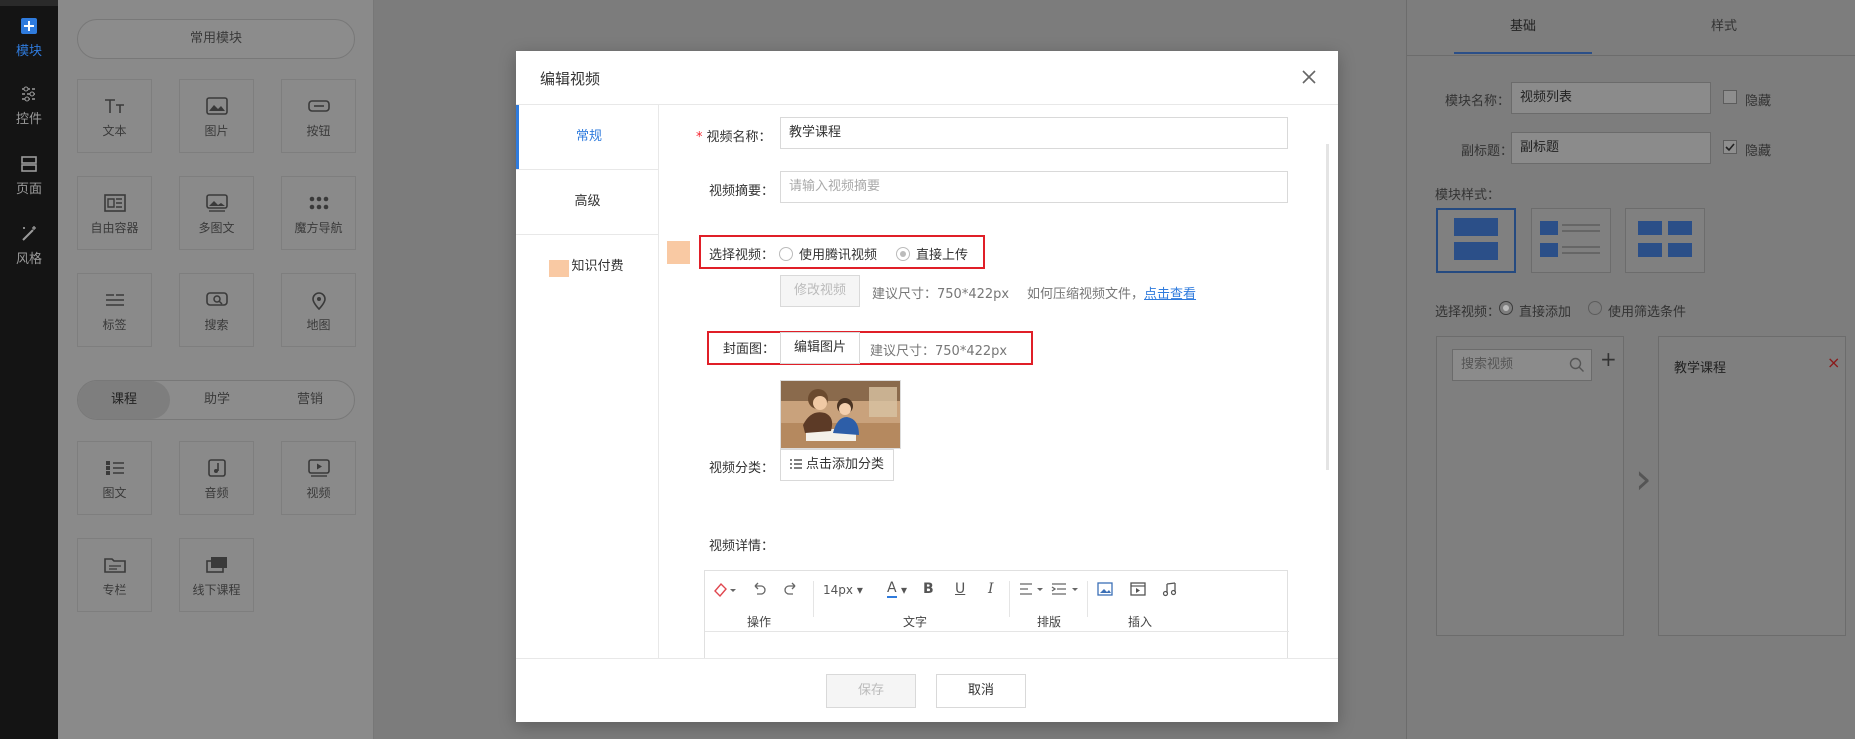  I want to click on remove-video-button: ×, so click(1833, 362).